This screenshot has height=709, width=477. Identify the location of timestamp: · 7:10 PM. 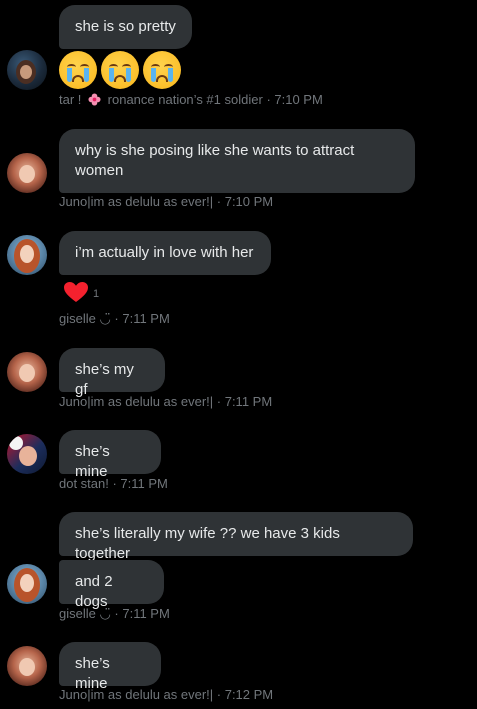
(294, 99).